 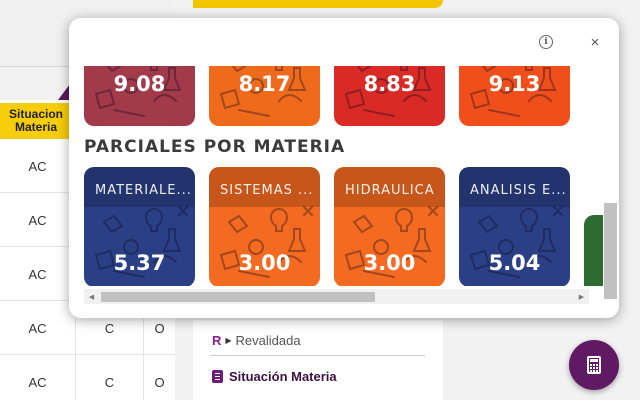 What do you see at coordinates (139, 263) in the screenshot?
I see `tile-grade: 5.37` at bounding box center [139, 263].